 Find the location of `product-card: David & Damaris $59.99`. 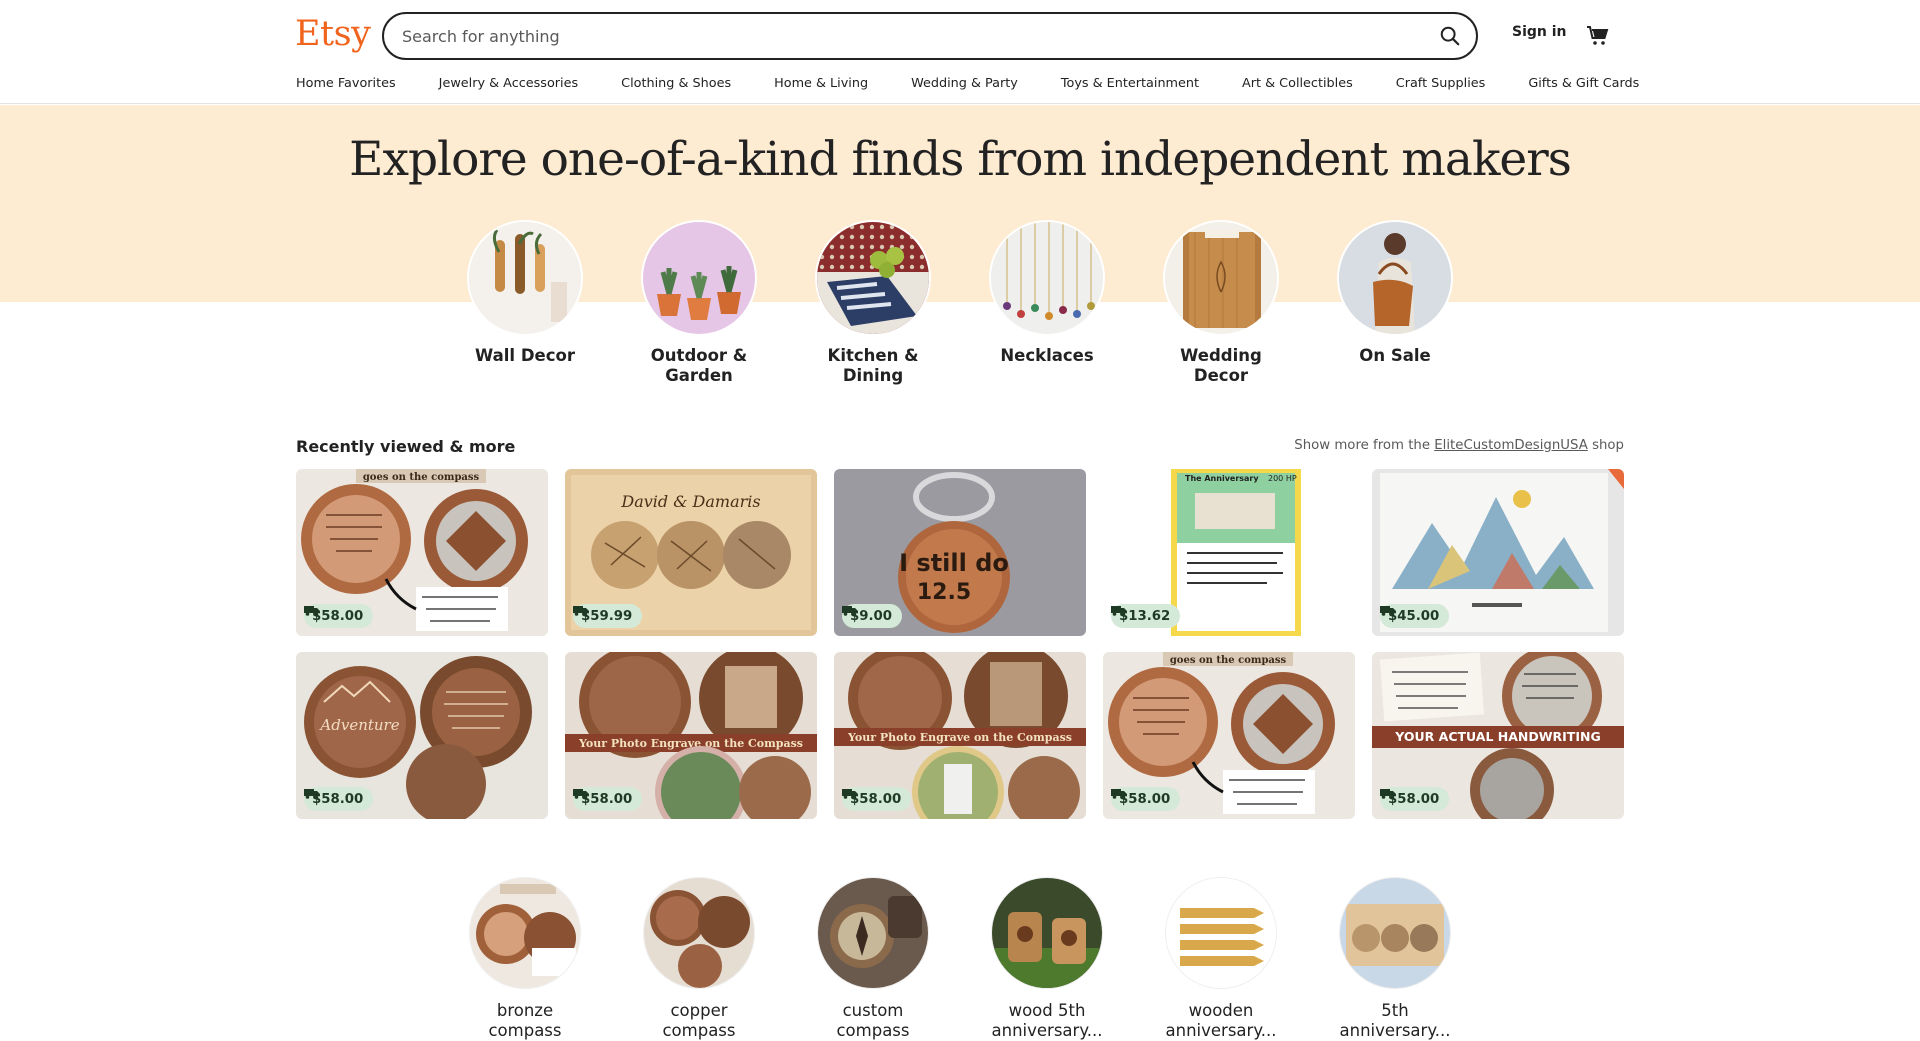

product-card: David & Damaris $59.99 is located at coordinates (691, 552).